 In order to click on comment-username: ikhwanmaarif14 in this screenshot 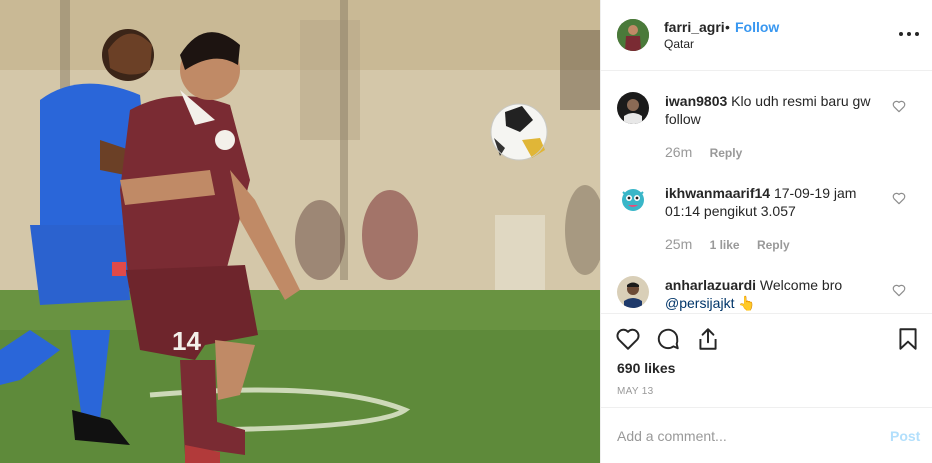, I will do `click(717, 193)`.